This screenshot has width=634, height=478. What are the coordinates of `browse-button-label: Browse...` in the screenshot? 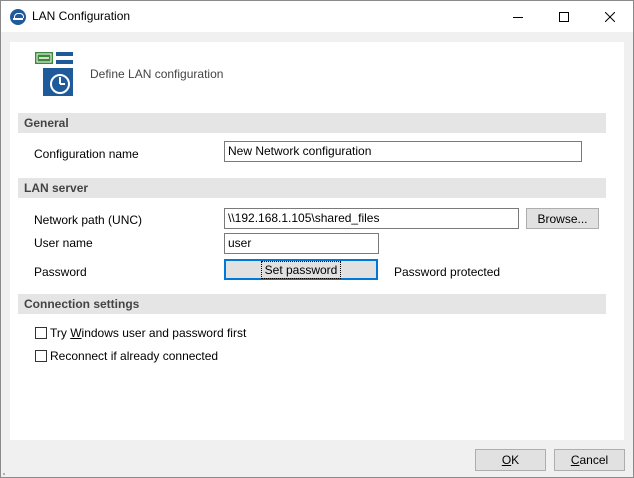 It's located at (562, 218).